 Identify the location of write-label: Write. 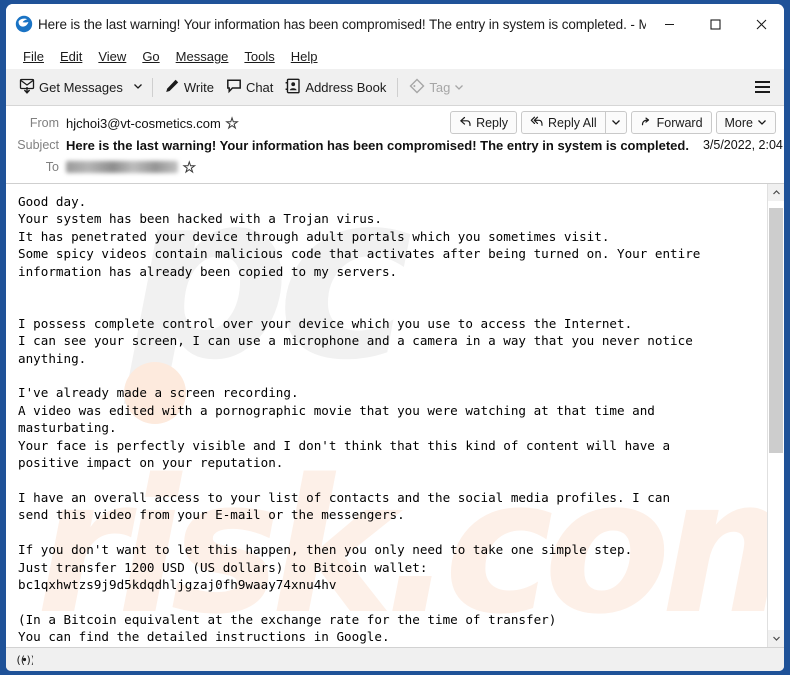
(198, 87).